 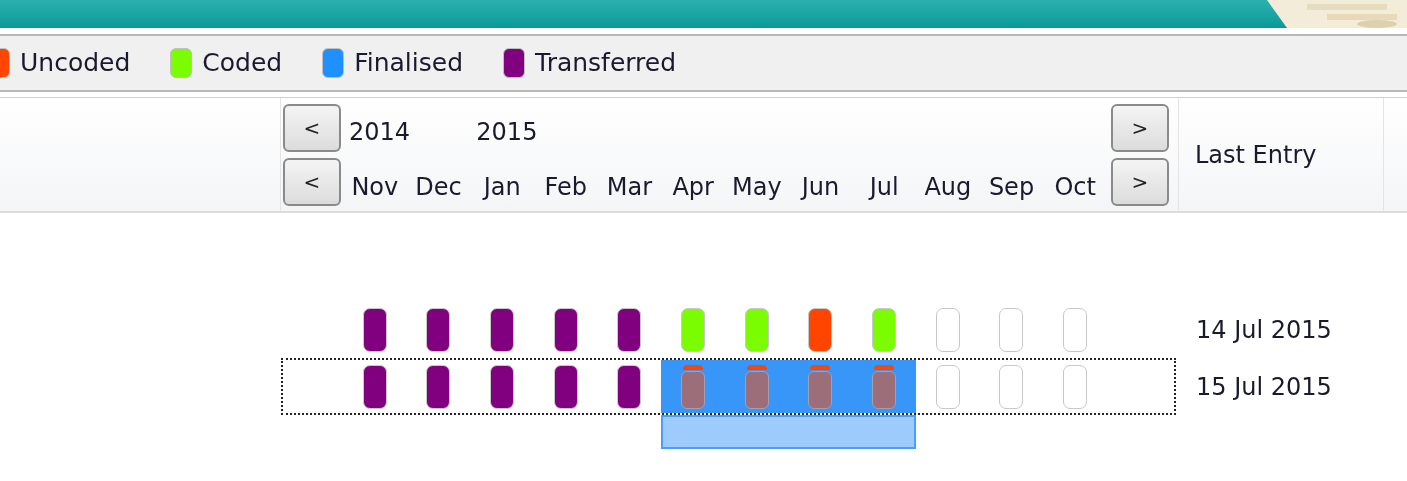 What do you see at coordinates (1256, 155) in the screenshot?
I see `column-header: Last Entry` at bounding box center [1256, 155].